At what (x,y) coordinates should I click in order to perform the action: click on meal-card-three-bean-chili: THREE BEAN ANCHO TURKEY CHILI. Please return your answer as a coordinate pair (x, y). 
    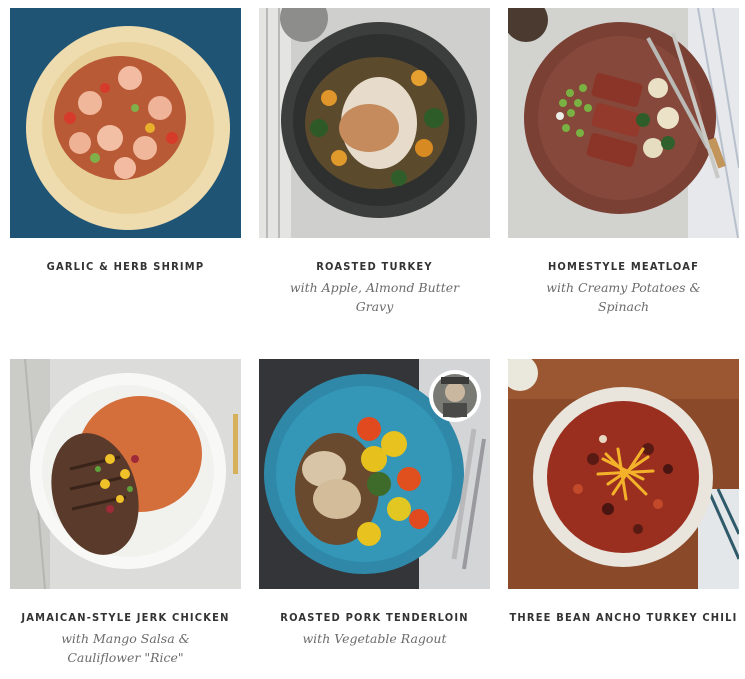
    Looking at the image, I should click on (623, 509).